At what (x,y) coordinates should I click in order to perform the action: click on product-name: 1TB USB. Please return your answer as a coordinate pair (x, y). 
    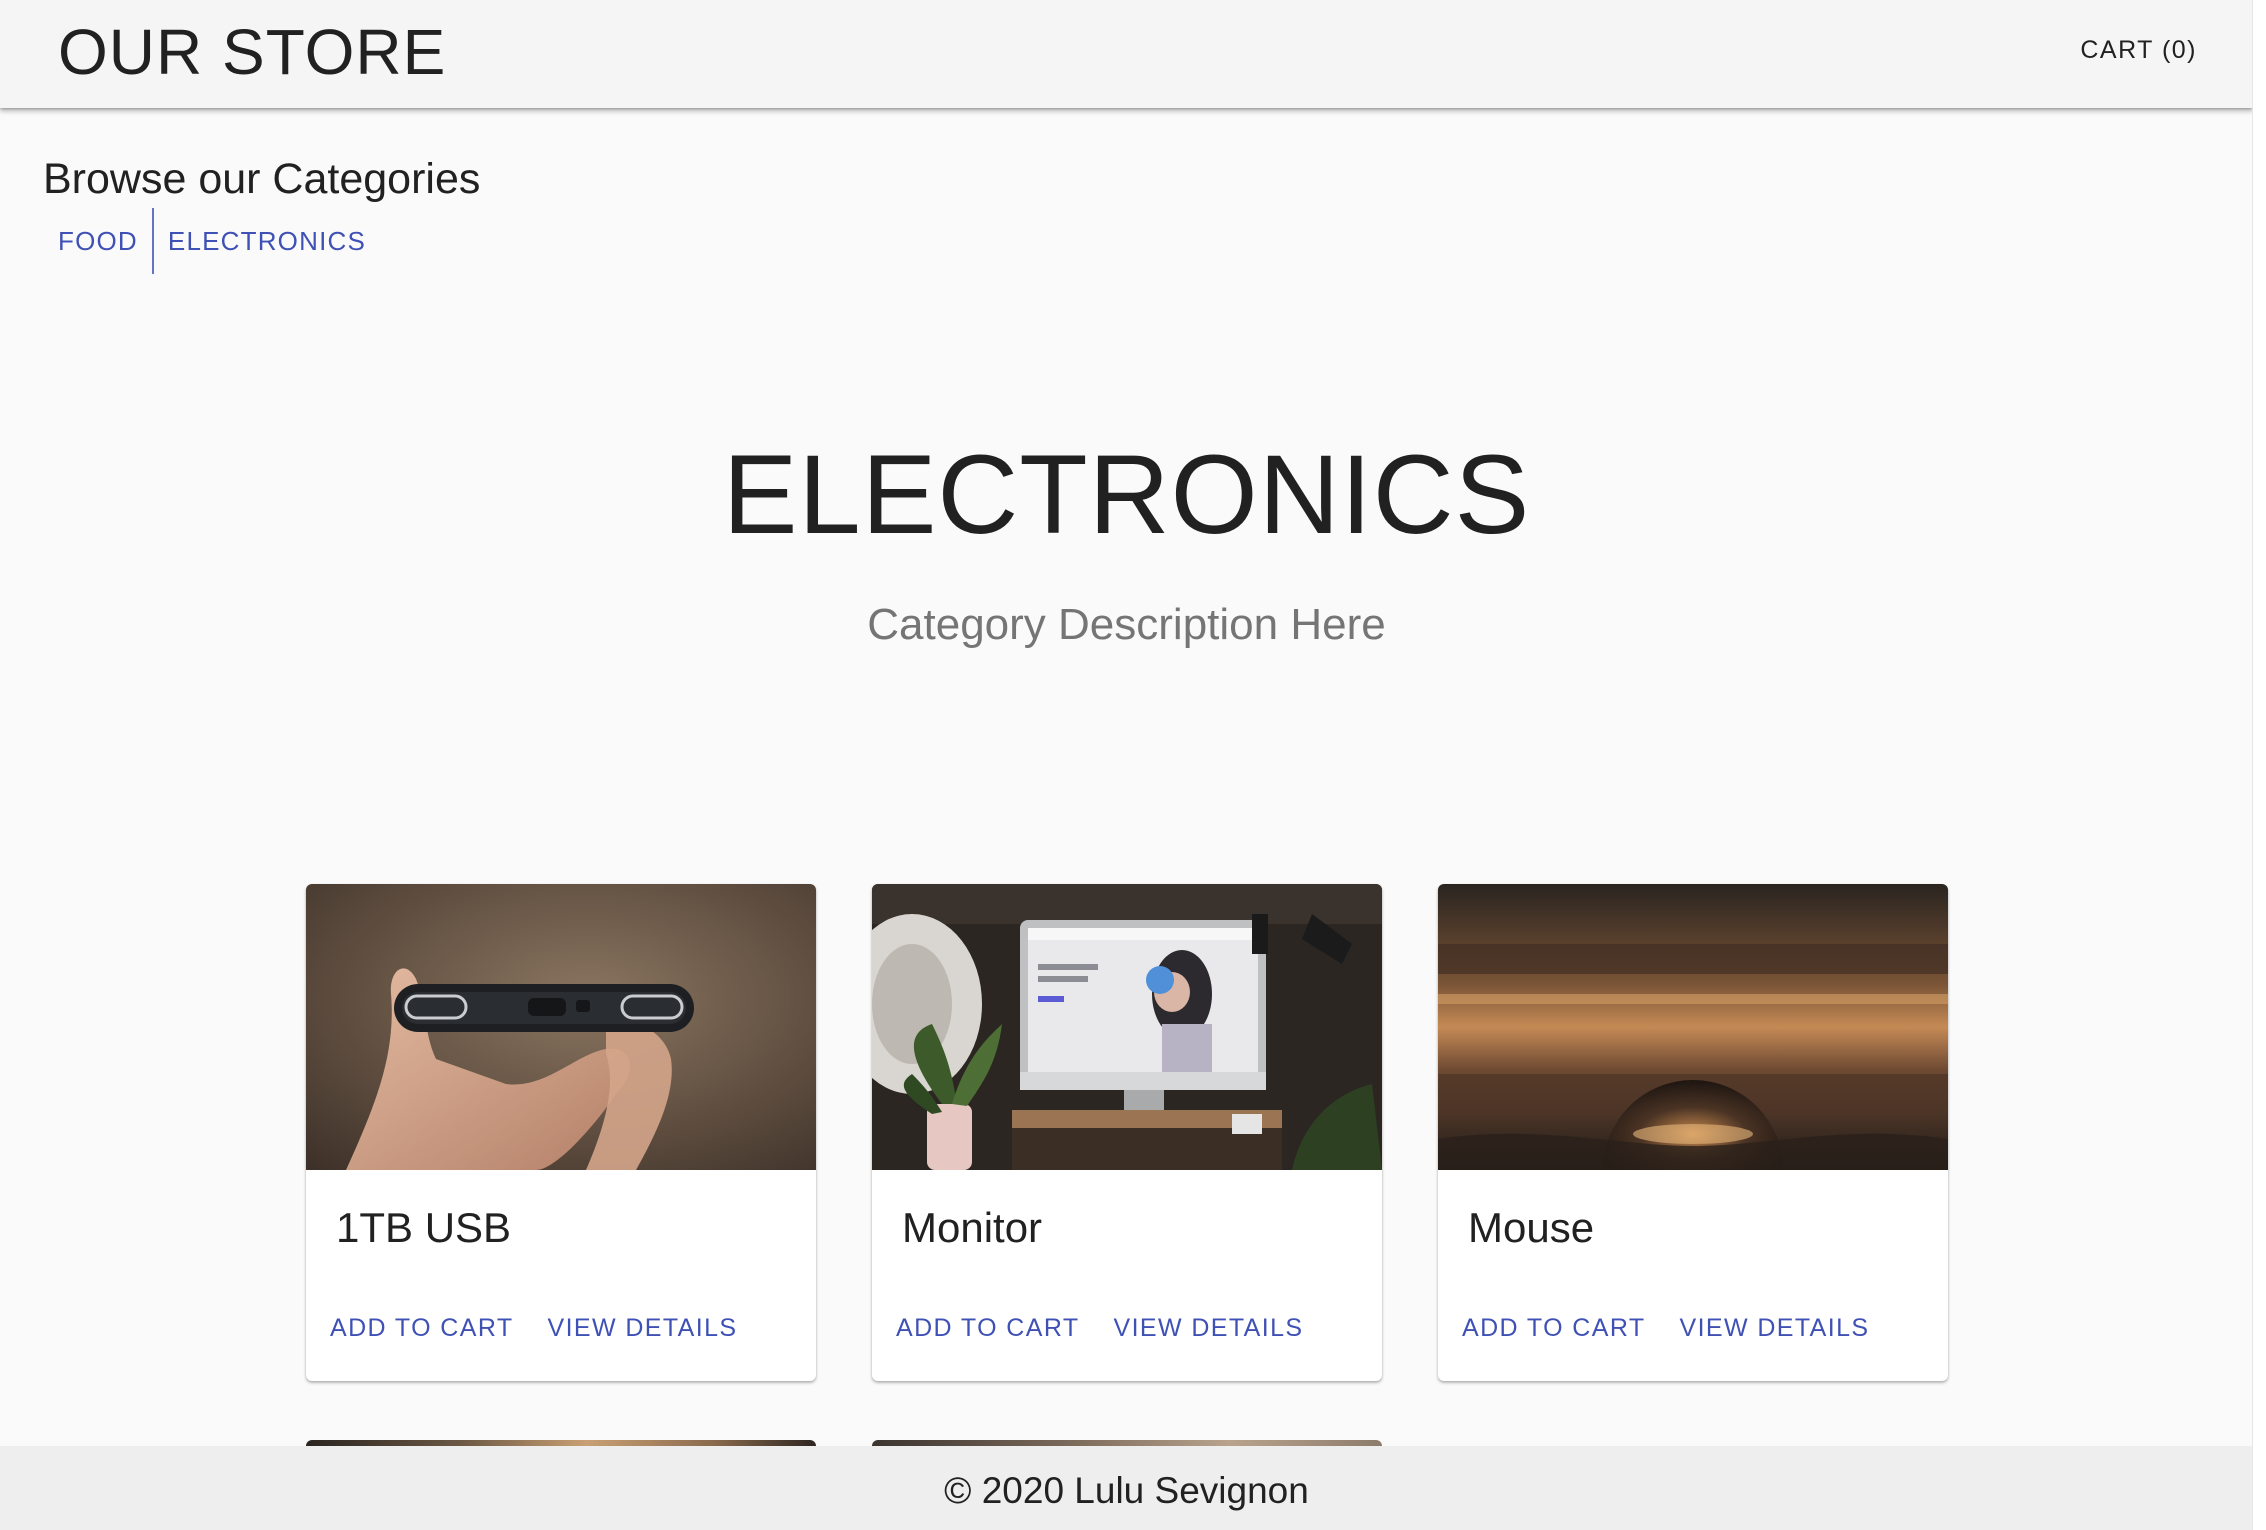
    Looking at the image, I should click on (424, 1227).